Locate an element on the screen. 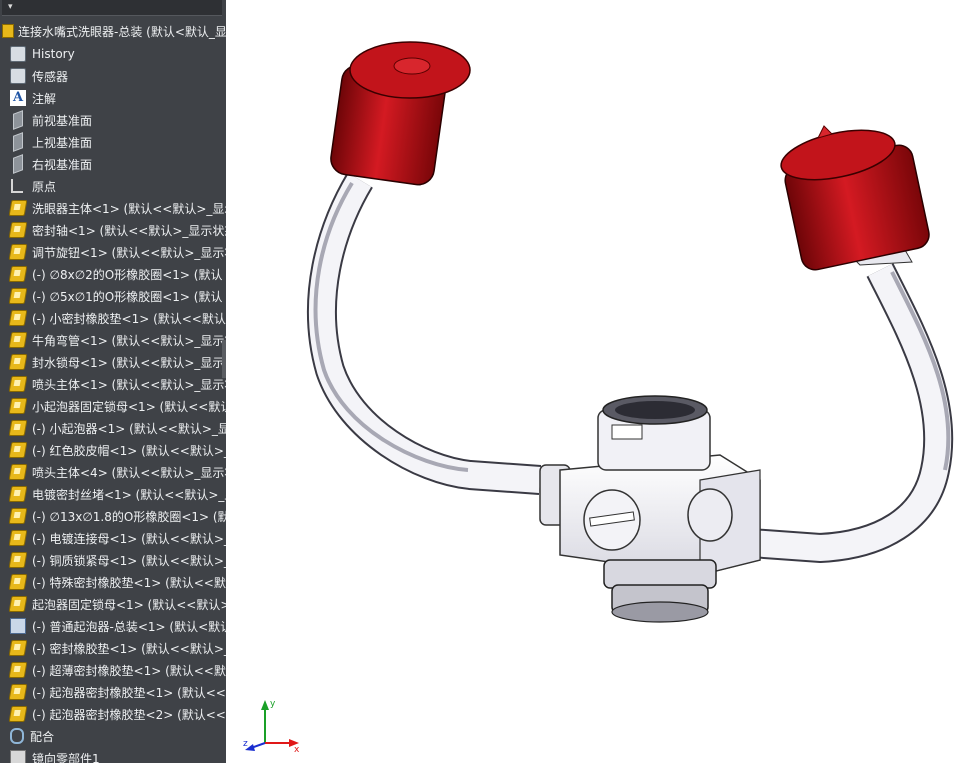 The height and width of the screenshot is (767, 961). tree-item: 喷头主体<1> (默认<<默认>_显示状 is located at coordinates (113, 384).